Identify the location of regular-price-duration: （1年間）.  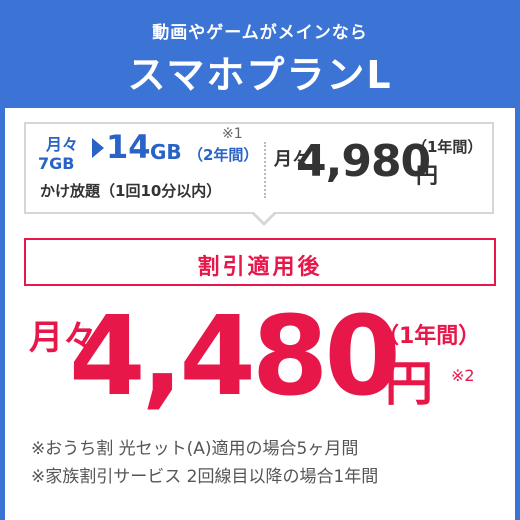
(447, 147).